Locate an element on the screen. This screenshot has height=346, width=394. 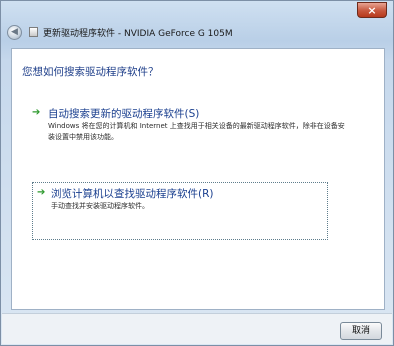
close-button: × is located at coordinates (372, 10).